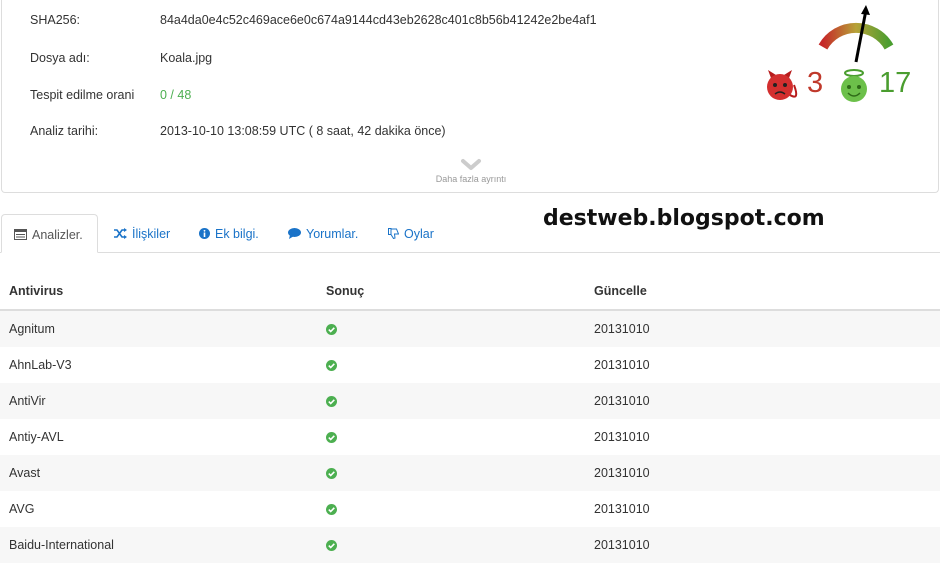 This screenshot has width=950, height=563. I want to click on detection-label: Tespit edilme orani, so click(82, 95).